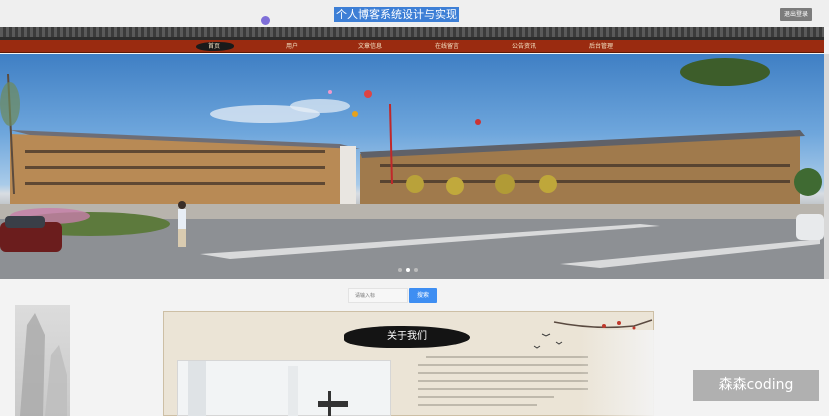 The image size is (829, 416). What do you see at coordinates (503, 386) in the screenshot?
I see `about-description` at bounding box center [503, 386].